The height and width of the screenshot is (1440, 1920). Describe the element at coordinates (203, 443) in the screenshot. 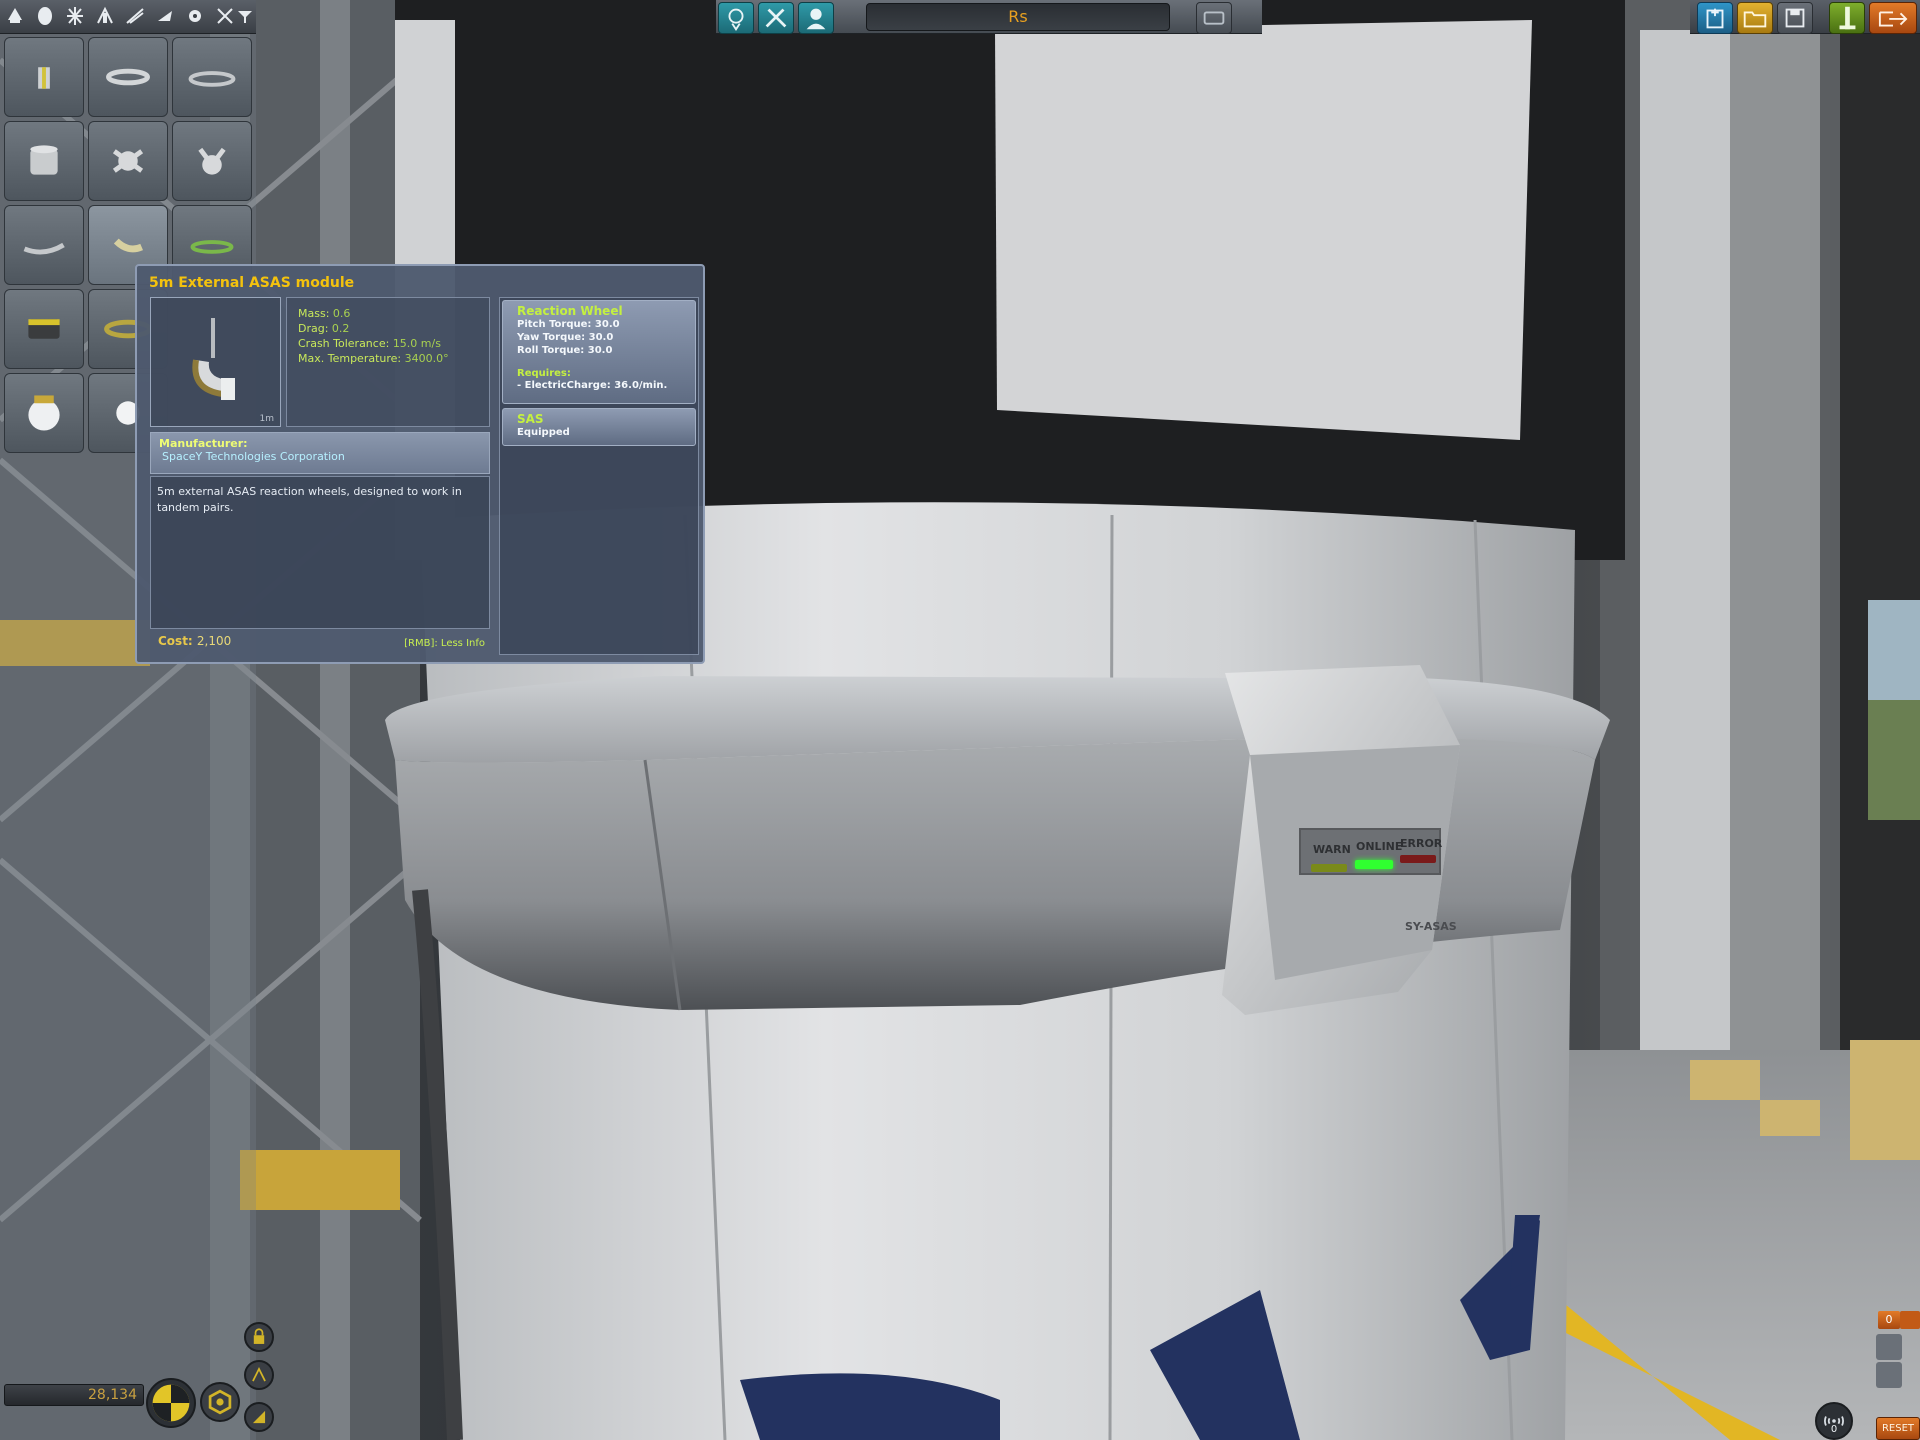

I see `manufacturer-label: Manufacturer:` at that location.